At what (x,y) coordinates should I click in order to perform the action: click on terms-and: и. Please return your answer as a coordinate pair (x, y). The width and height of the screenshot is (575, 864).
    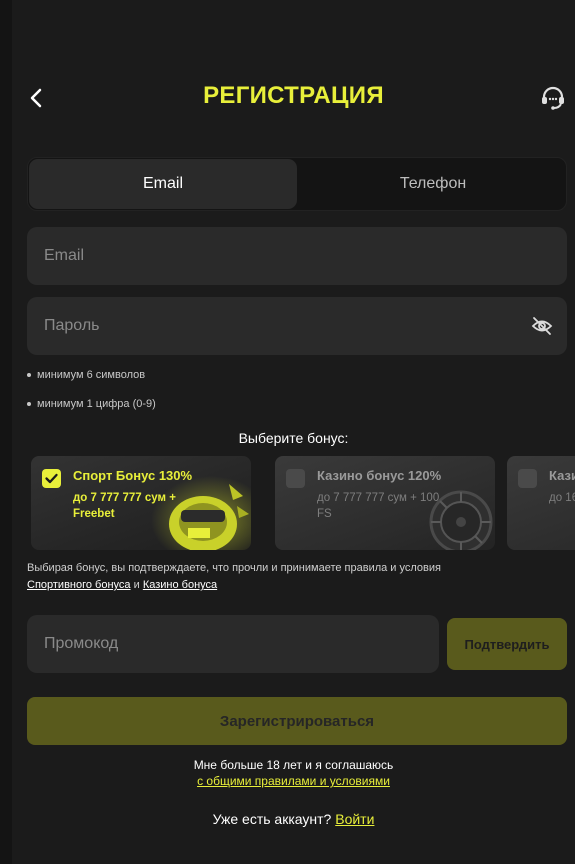
    Looking at the image, I should click on (136, 585).